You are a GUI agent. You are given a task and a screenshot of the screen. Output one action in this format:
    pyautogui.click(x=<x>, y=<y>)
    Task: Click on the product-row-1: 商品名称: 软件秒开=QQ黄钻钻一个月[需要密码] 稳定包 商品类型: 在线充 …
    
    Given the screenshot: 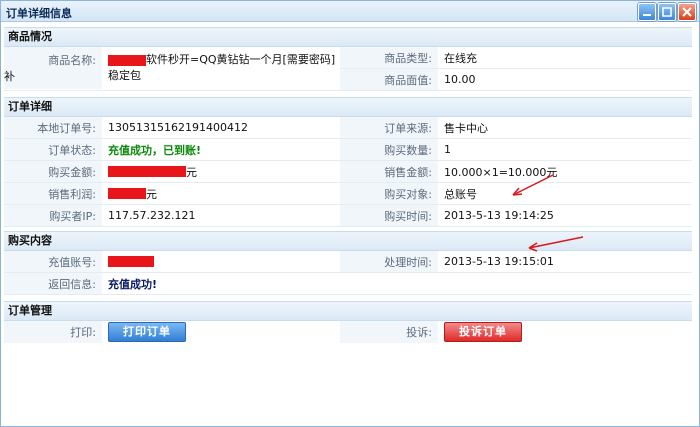 What is the action you would take?
    pyautogui.click(x=348, y=69)
    